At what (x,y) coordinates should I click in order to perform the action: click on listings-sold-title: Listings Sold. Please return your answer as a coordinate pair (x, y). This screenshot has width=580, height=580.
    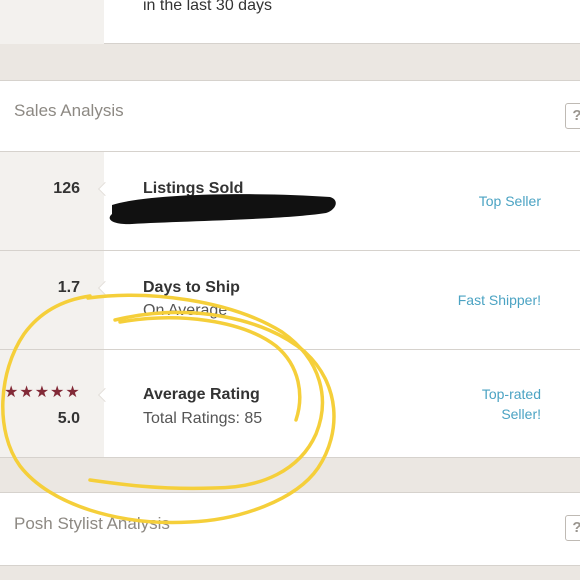
    Looking at the image, I should click on (193, 188).